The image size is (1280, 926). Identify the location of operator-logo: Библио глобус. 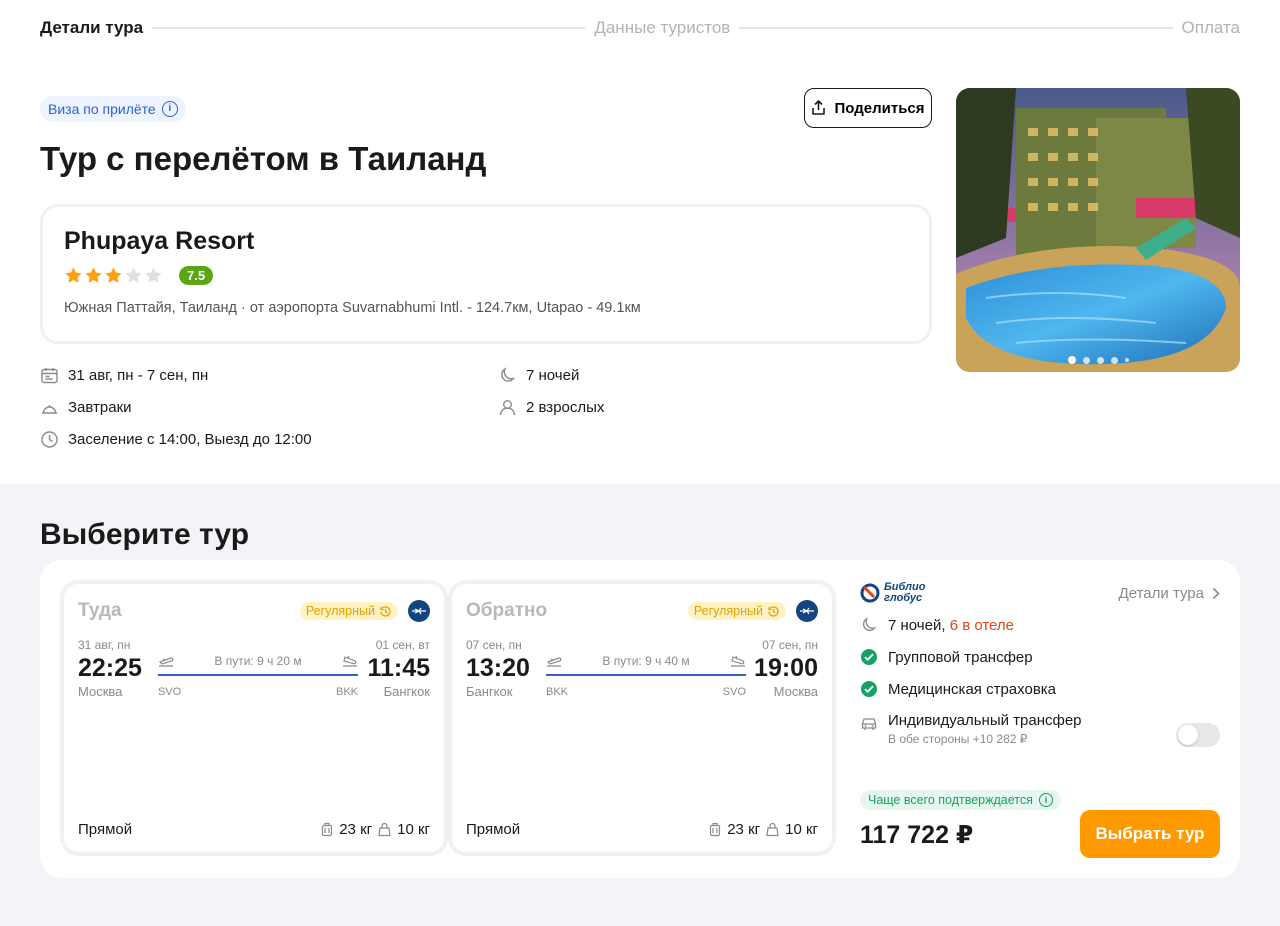
(892, 593).